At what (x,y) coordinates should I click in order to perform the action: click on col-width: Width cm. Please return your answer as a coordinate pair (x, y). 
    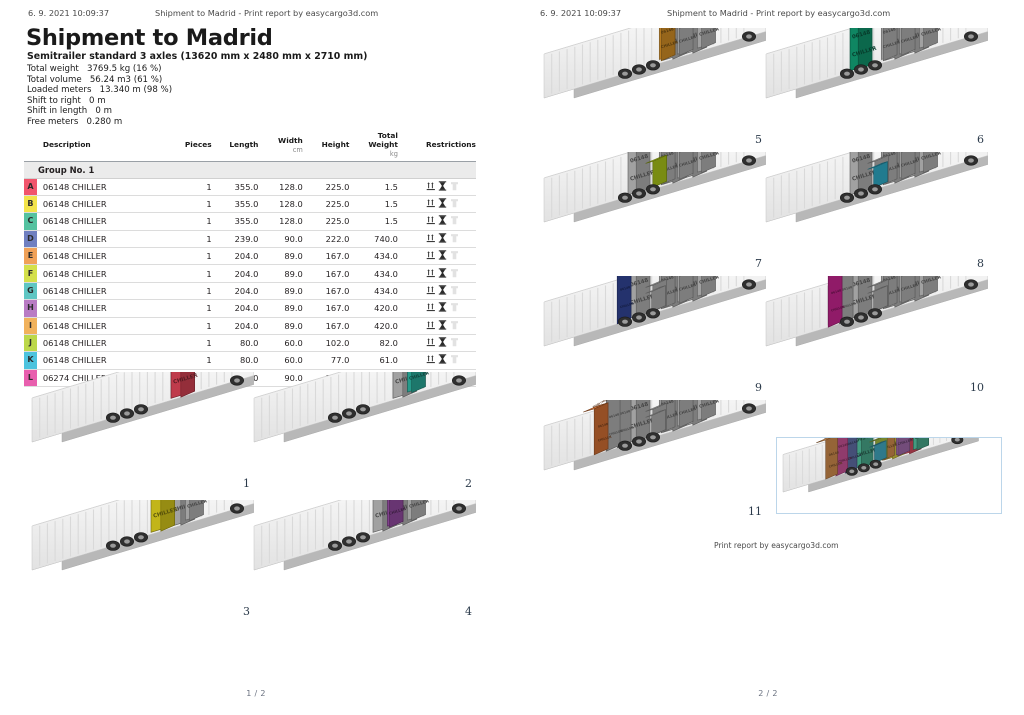
    Looking at the image, I should click on (280, 145).